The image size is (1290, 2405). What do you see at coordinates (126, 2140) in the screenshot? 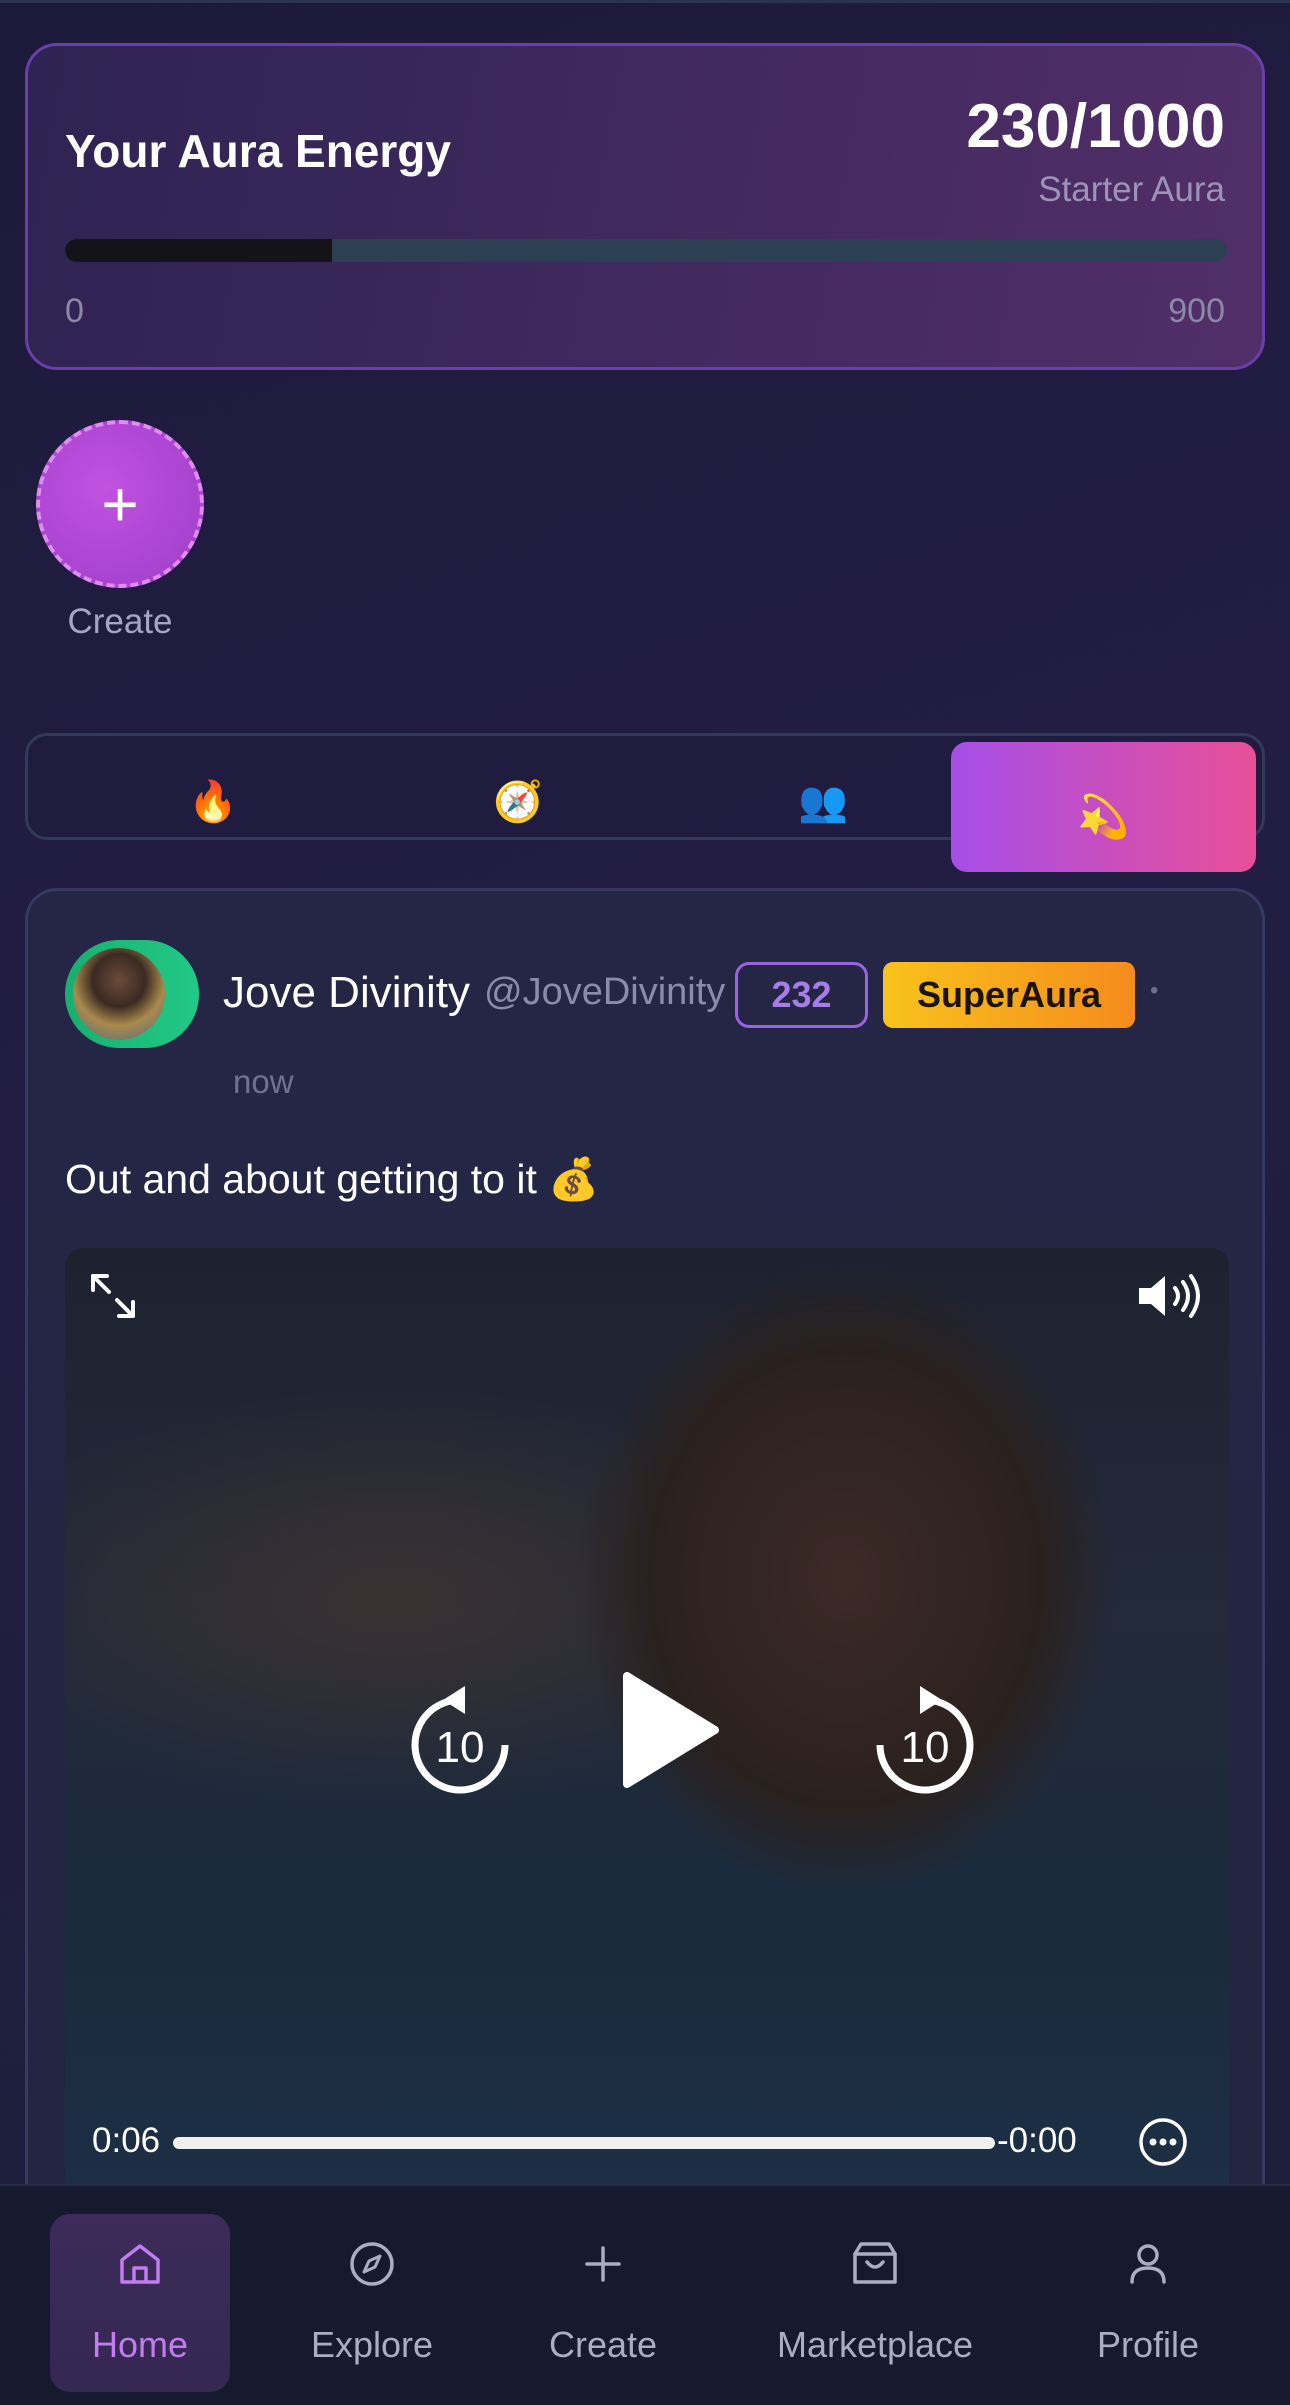
I see `video-elapsed-time: 0:06` at bounding box center [126, 2140].